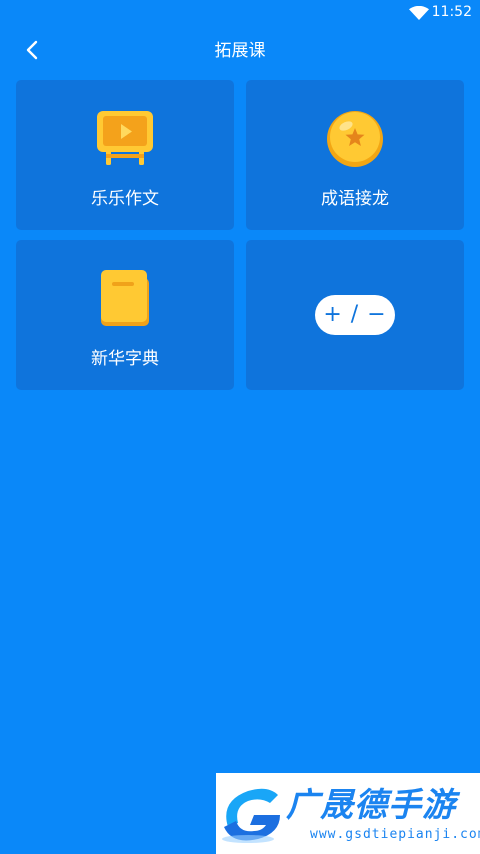 Image resolution: width=480 pixels, height=854 pixels. I want to click on status-time: 11:52, so click(451, 12).